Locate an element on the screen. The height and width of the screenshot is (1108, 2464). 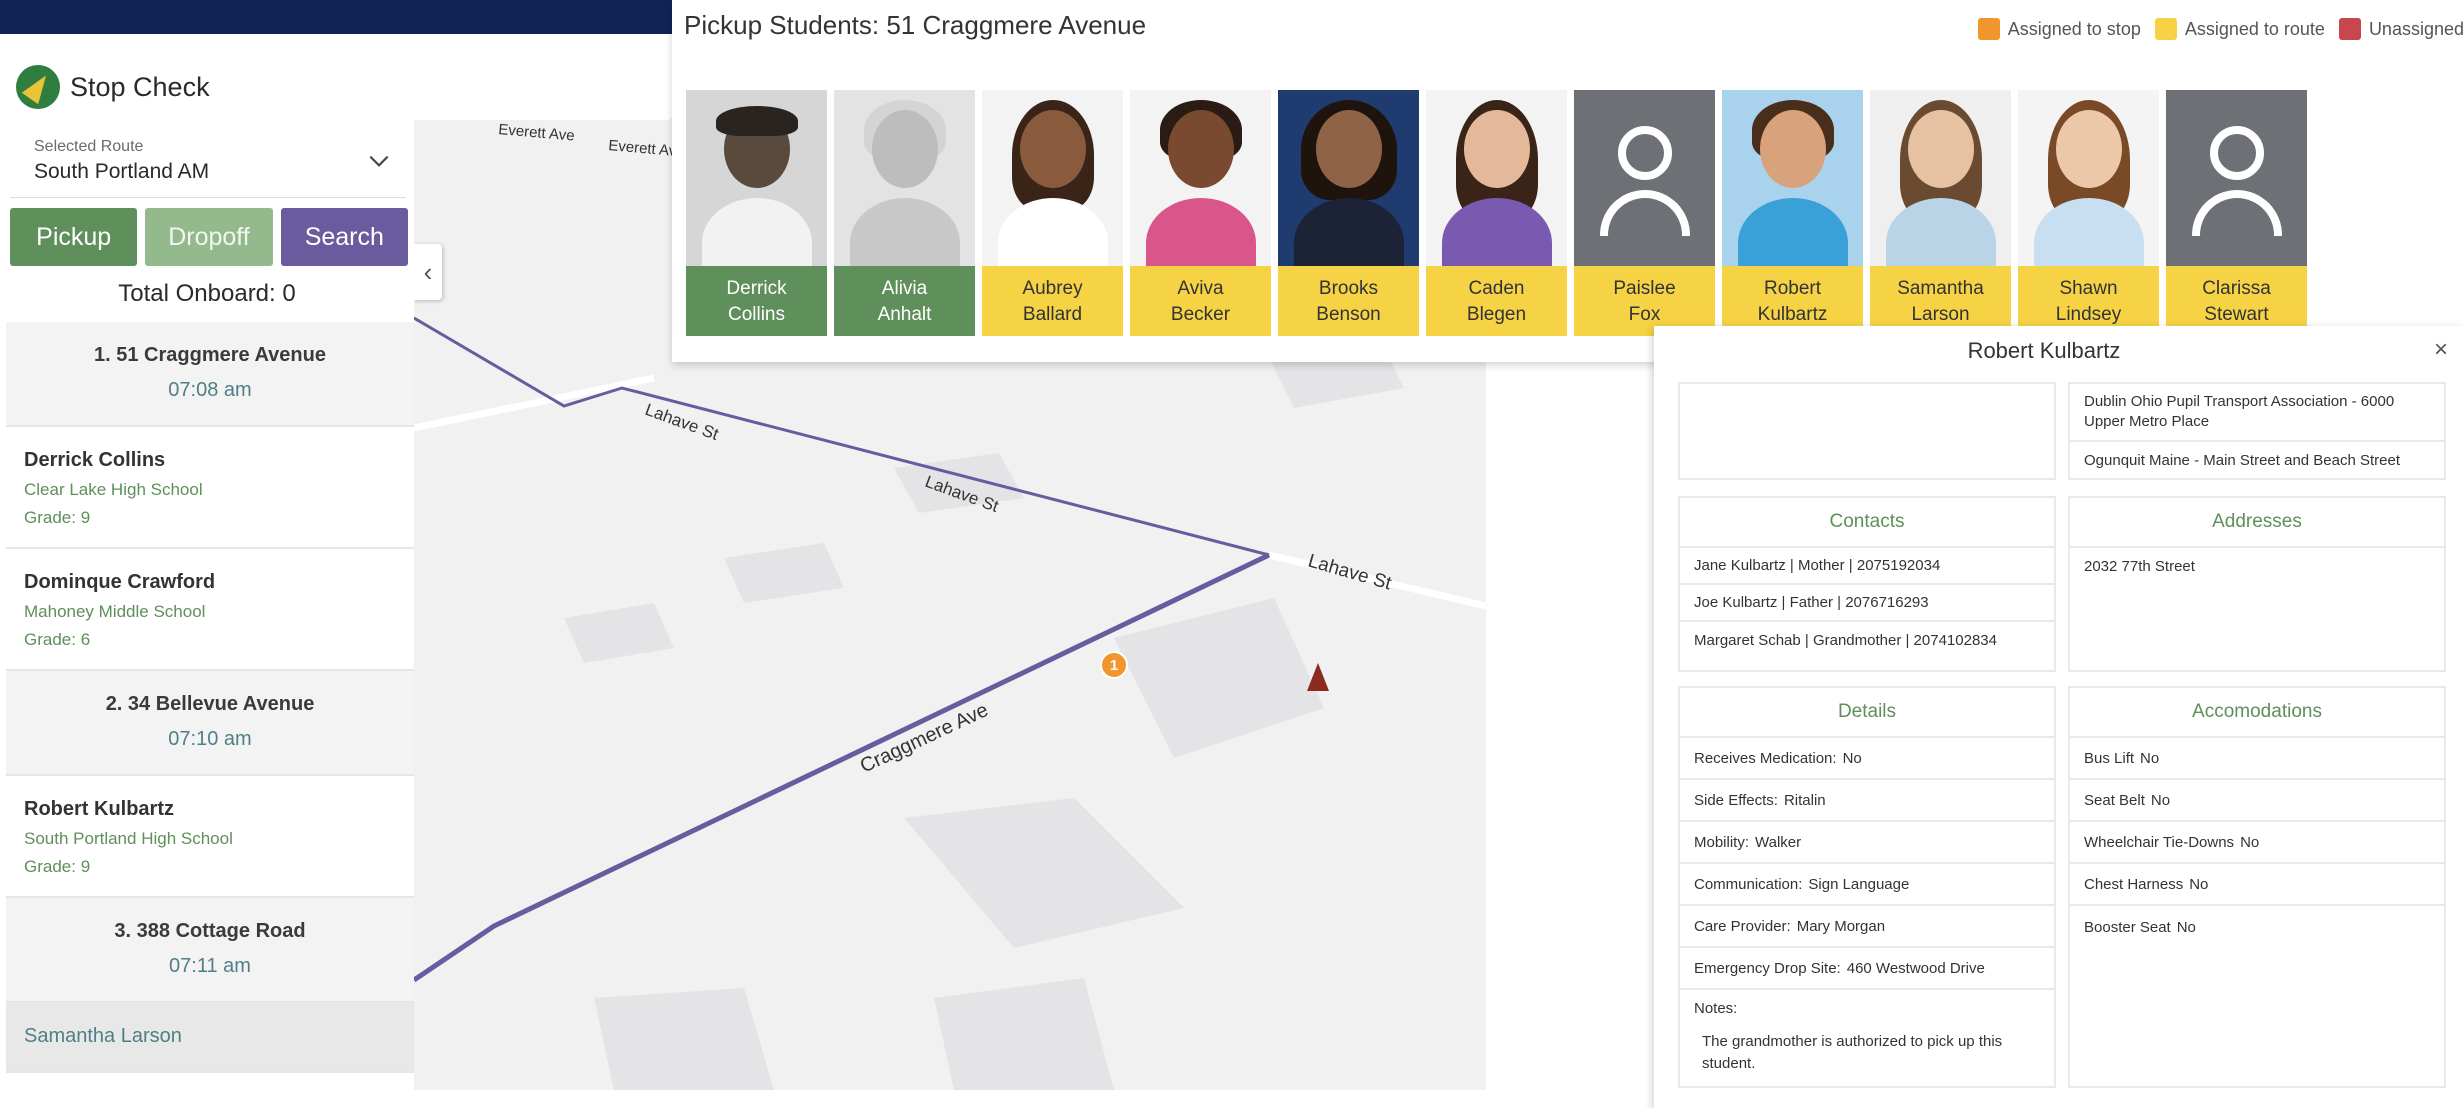
street-label-lahave-3: Lahave St is located at coordinates (1350, 573).